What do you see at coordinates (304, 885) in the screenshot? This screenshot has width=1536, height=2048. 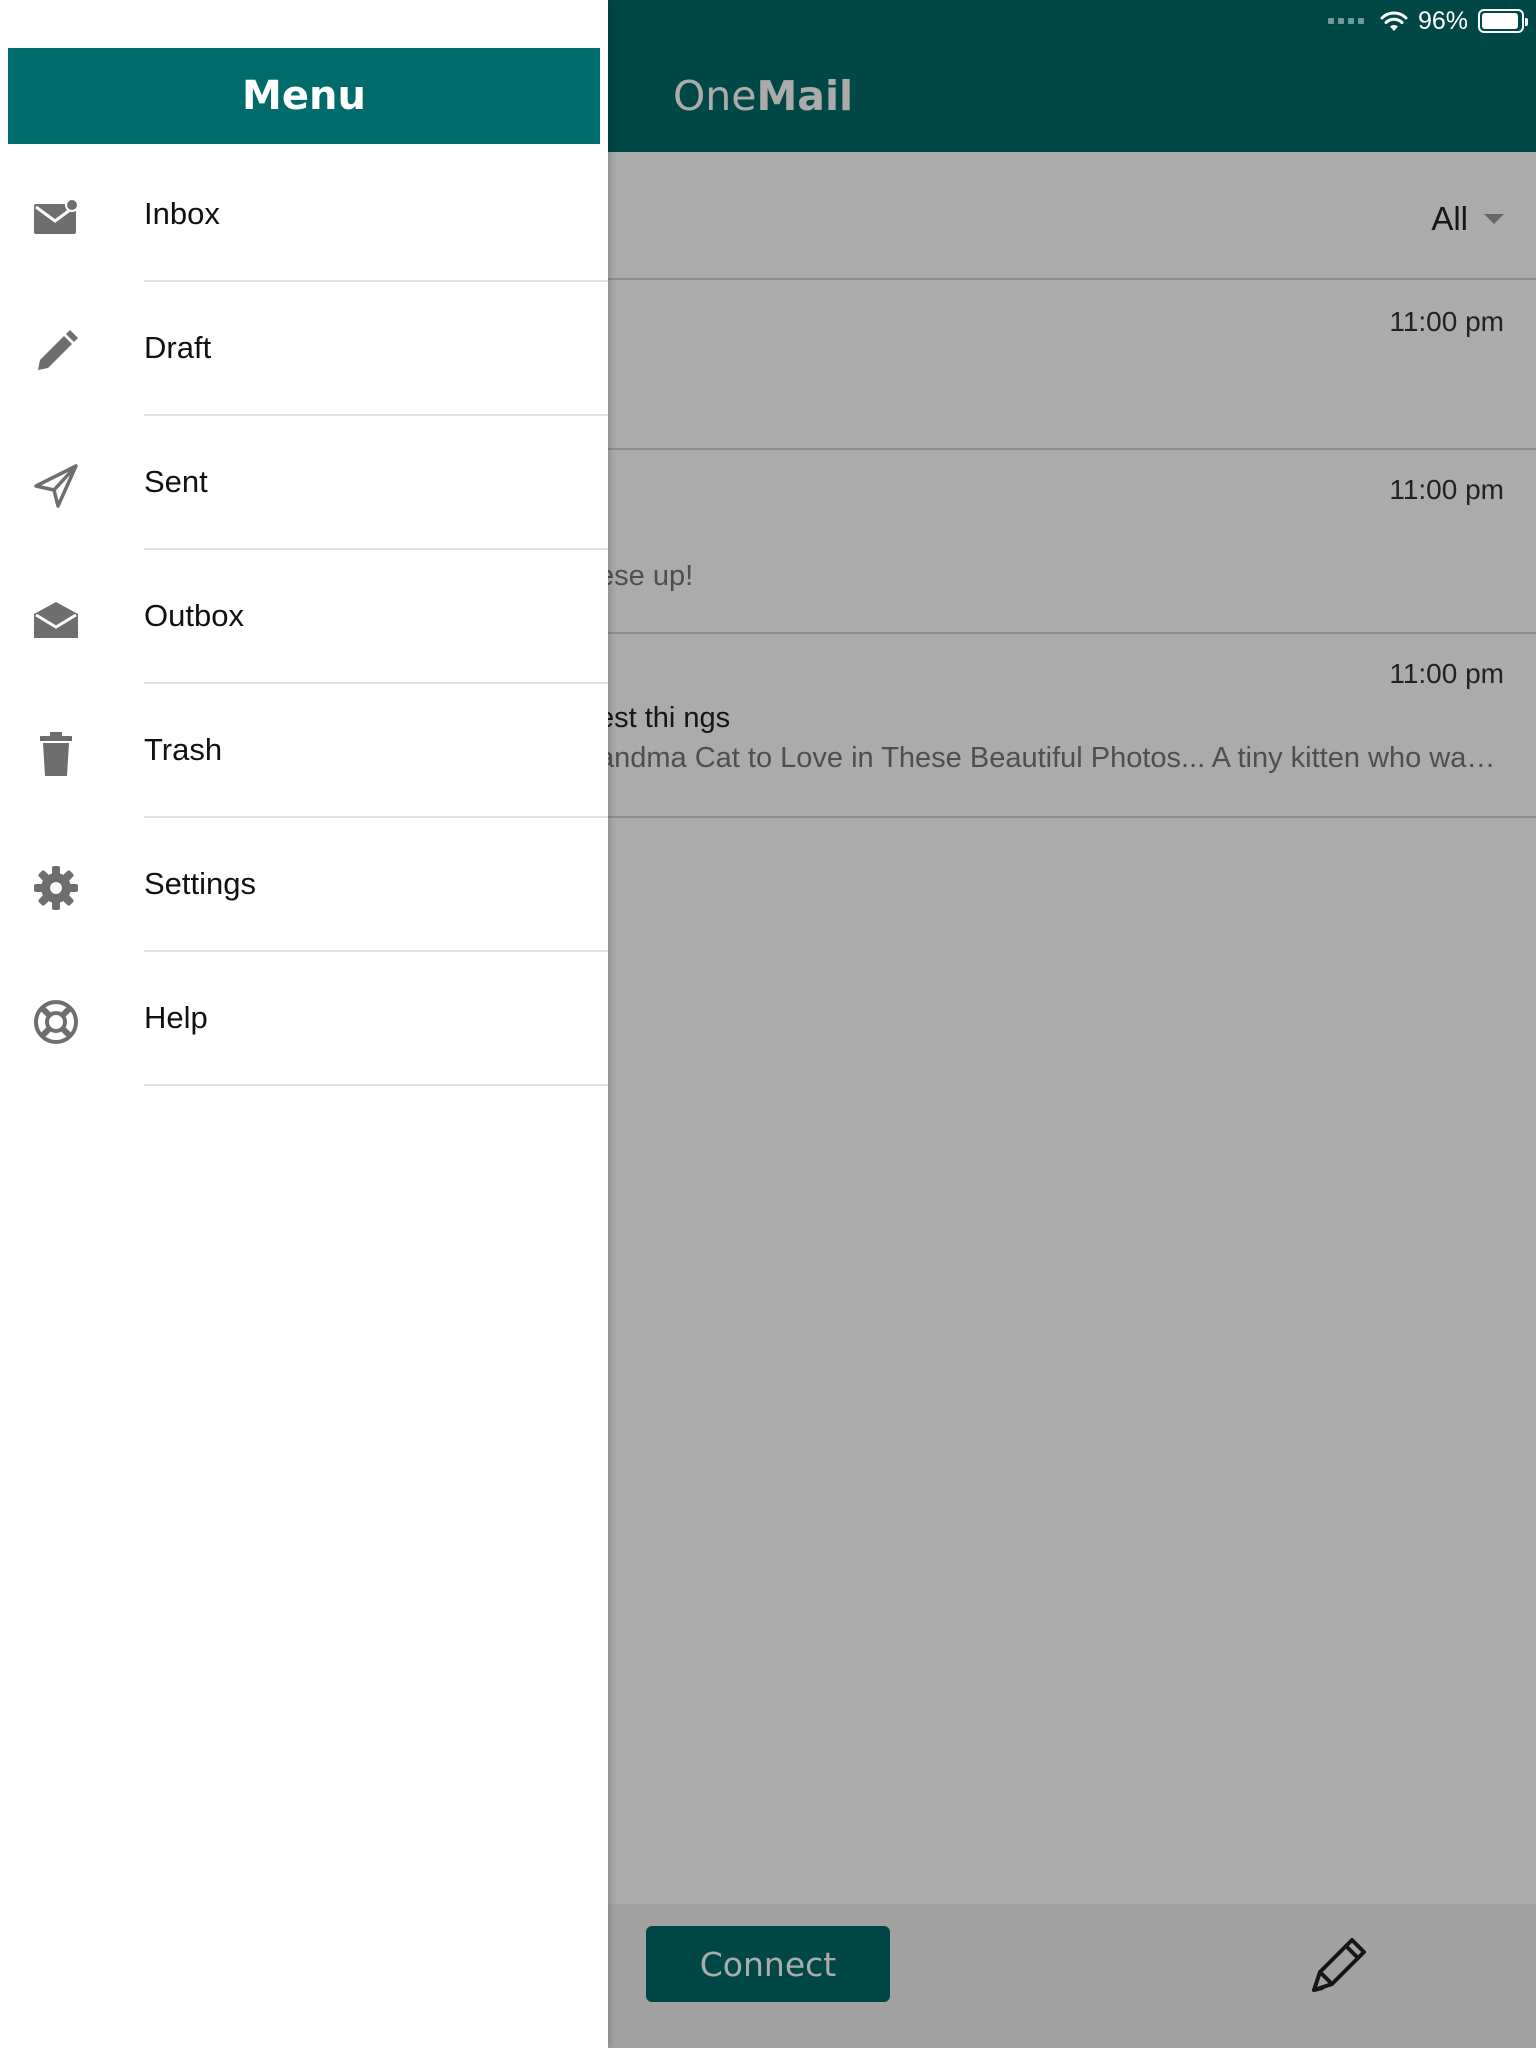 I see `menu-item-settings: Settings` at bounding box center [304, 885].